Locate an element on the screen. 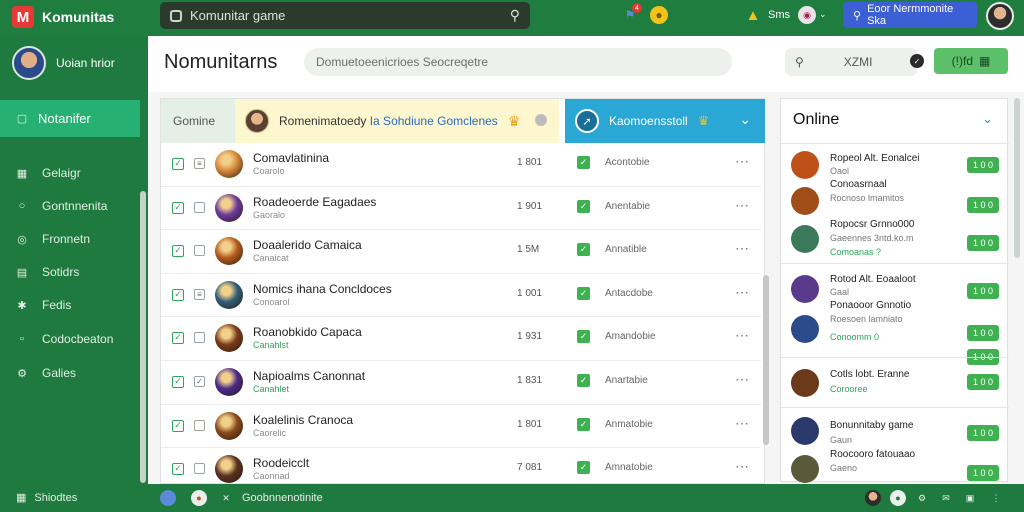 Image resolution: width=1024 pixels, height=512 pixels. coin-icon: ● is located at coordinates (659, 15).